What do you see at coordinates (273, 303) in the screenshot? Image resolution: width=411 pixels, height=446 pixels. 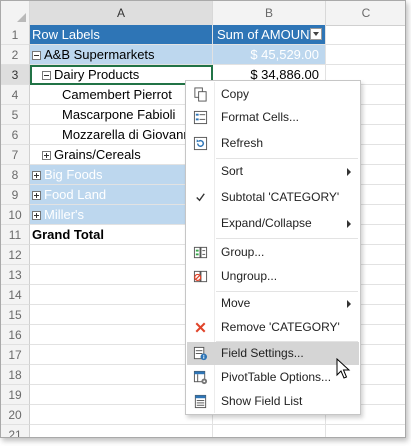 I see `menu-item-move: Move` at bounding box center [273, 303].